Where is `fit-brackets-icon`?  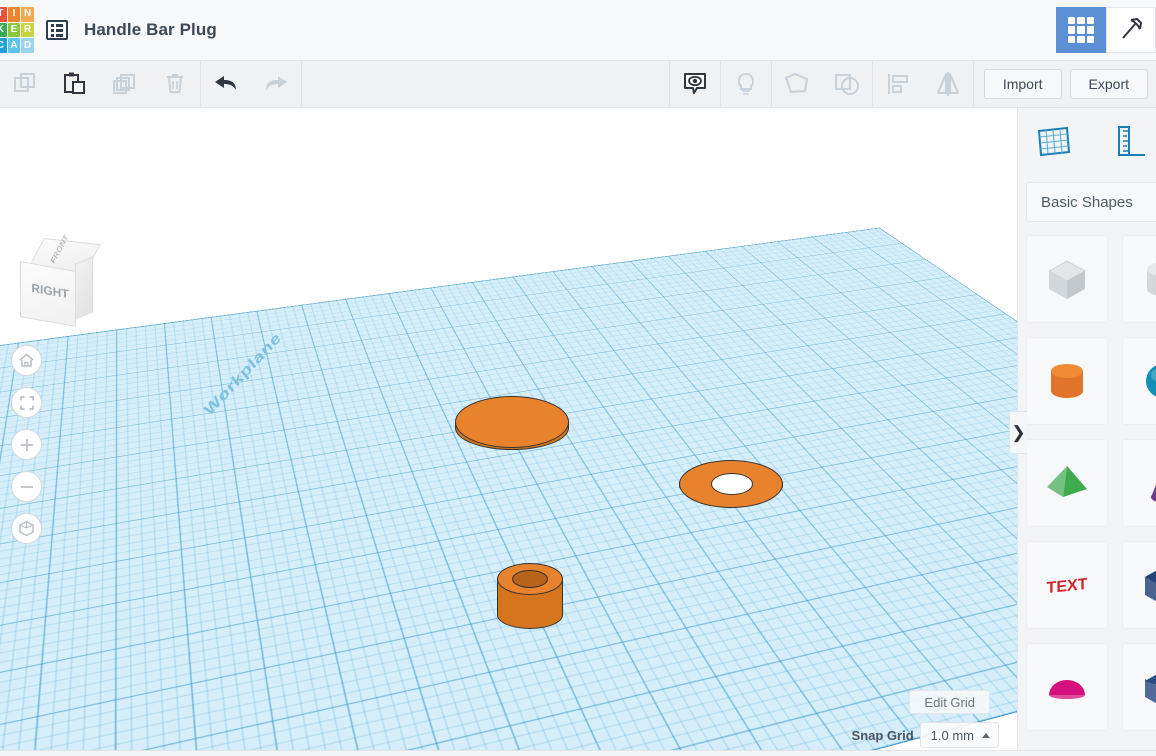 fit-brackets-icon is located at coordinates (26, 402).